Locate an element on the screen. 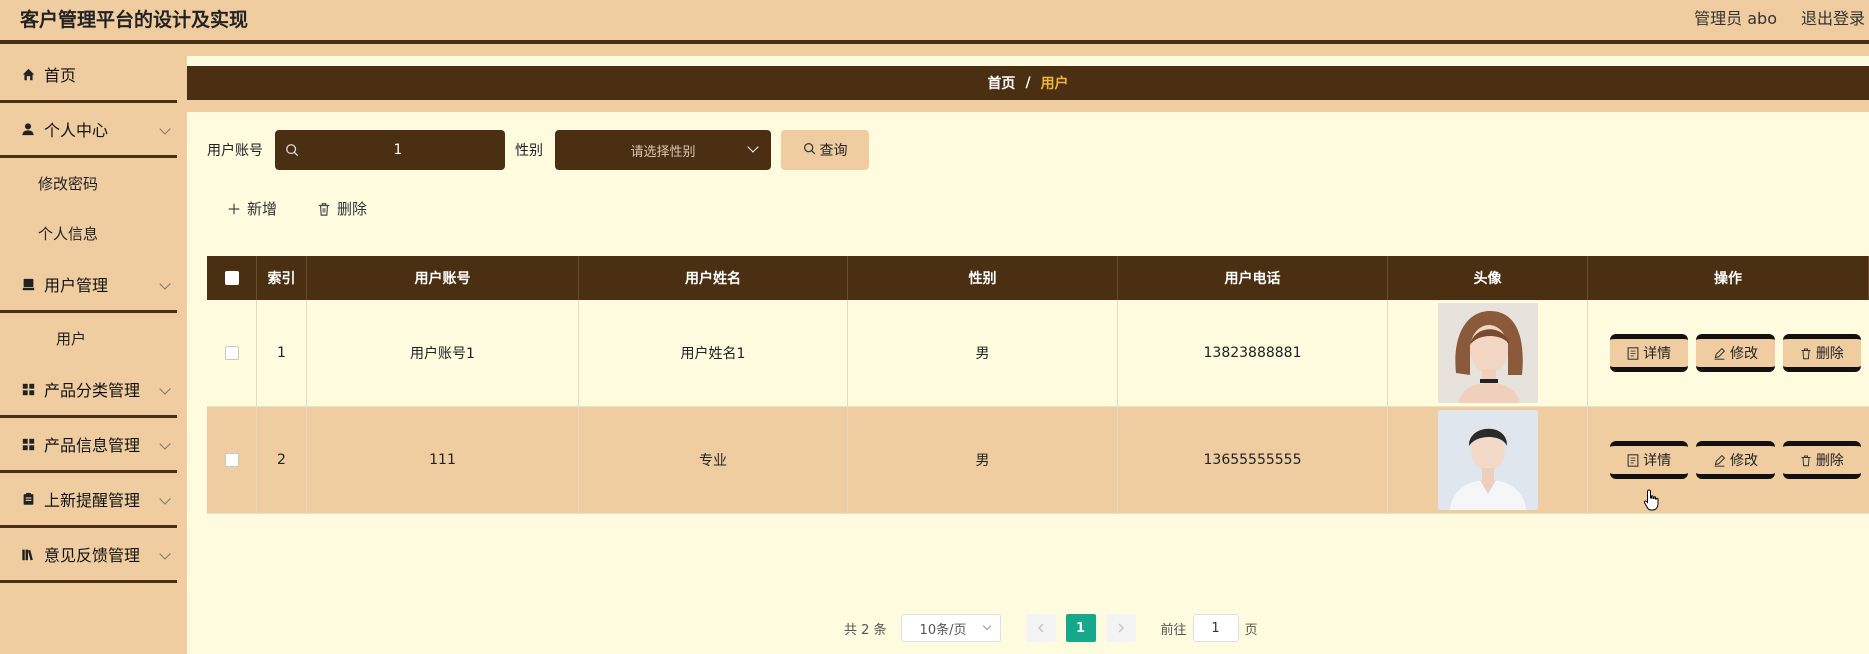  page-number-current: 1 is located at coordinates (1080, 628).